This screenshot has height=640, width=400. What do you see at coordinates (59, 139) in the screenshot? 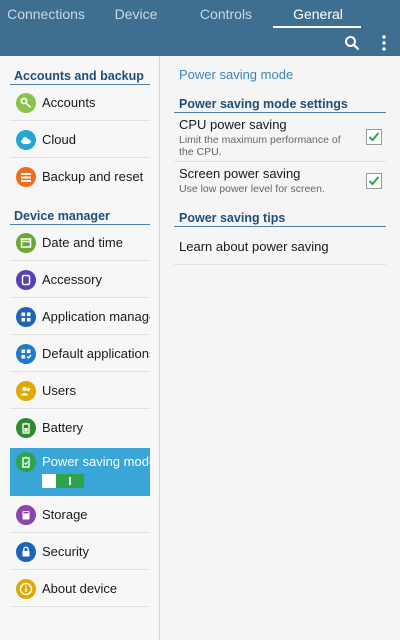
I see `sidebar-item-label: Cloud` at bounding box center [59, 139].